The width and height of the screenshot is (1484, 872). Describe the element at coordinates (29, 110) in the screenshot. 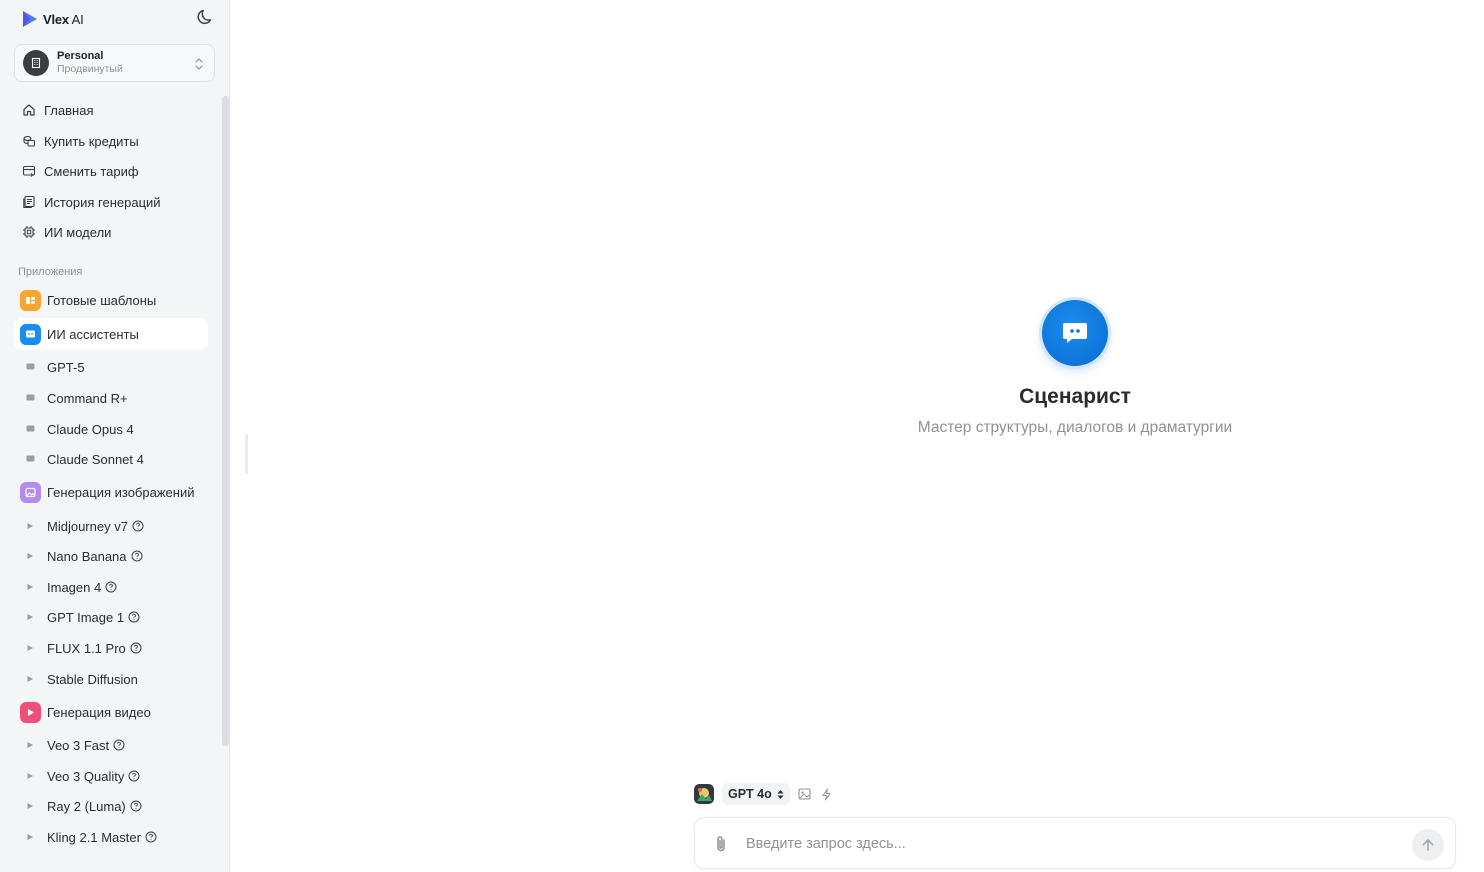

I see `home-icon` at that location.